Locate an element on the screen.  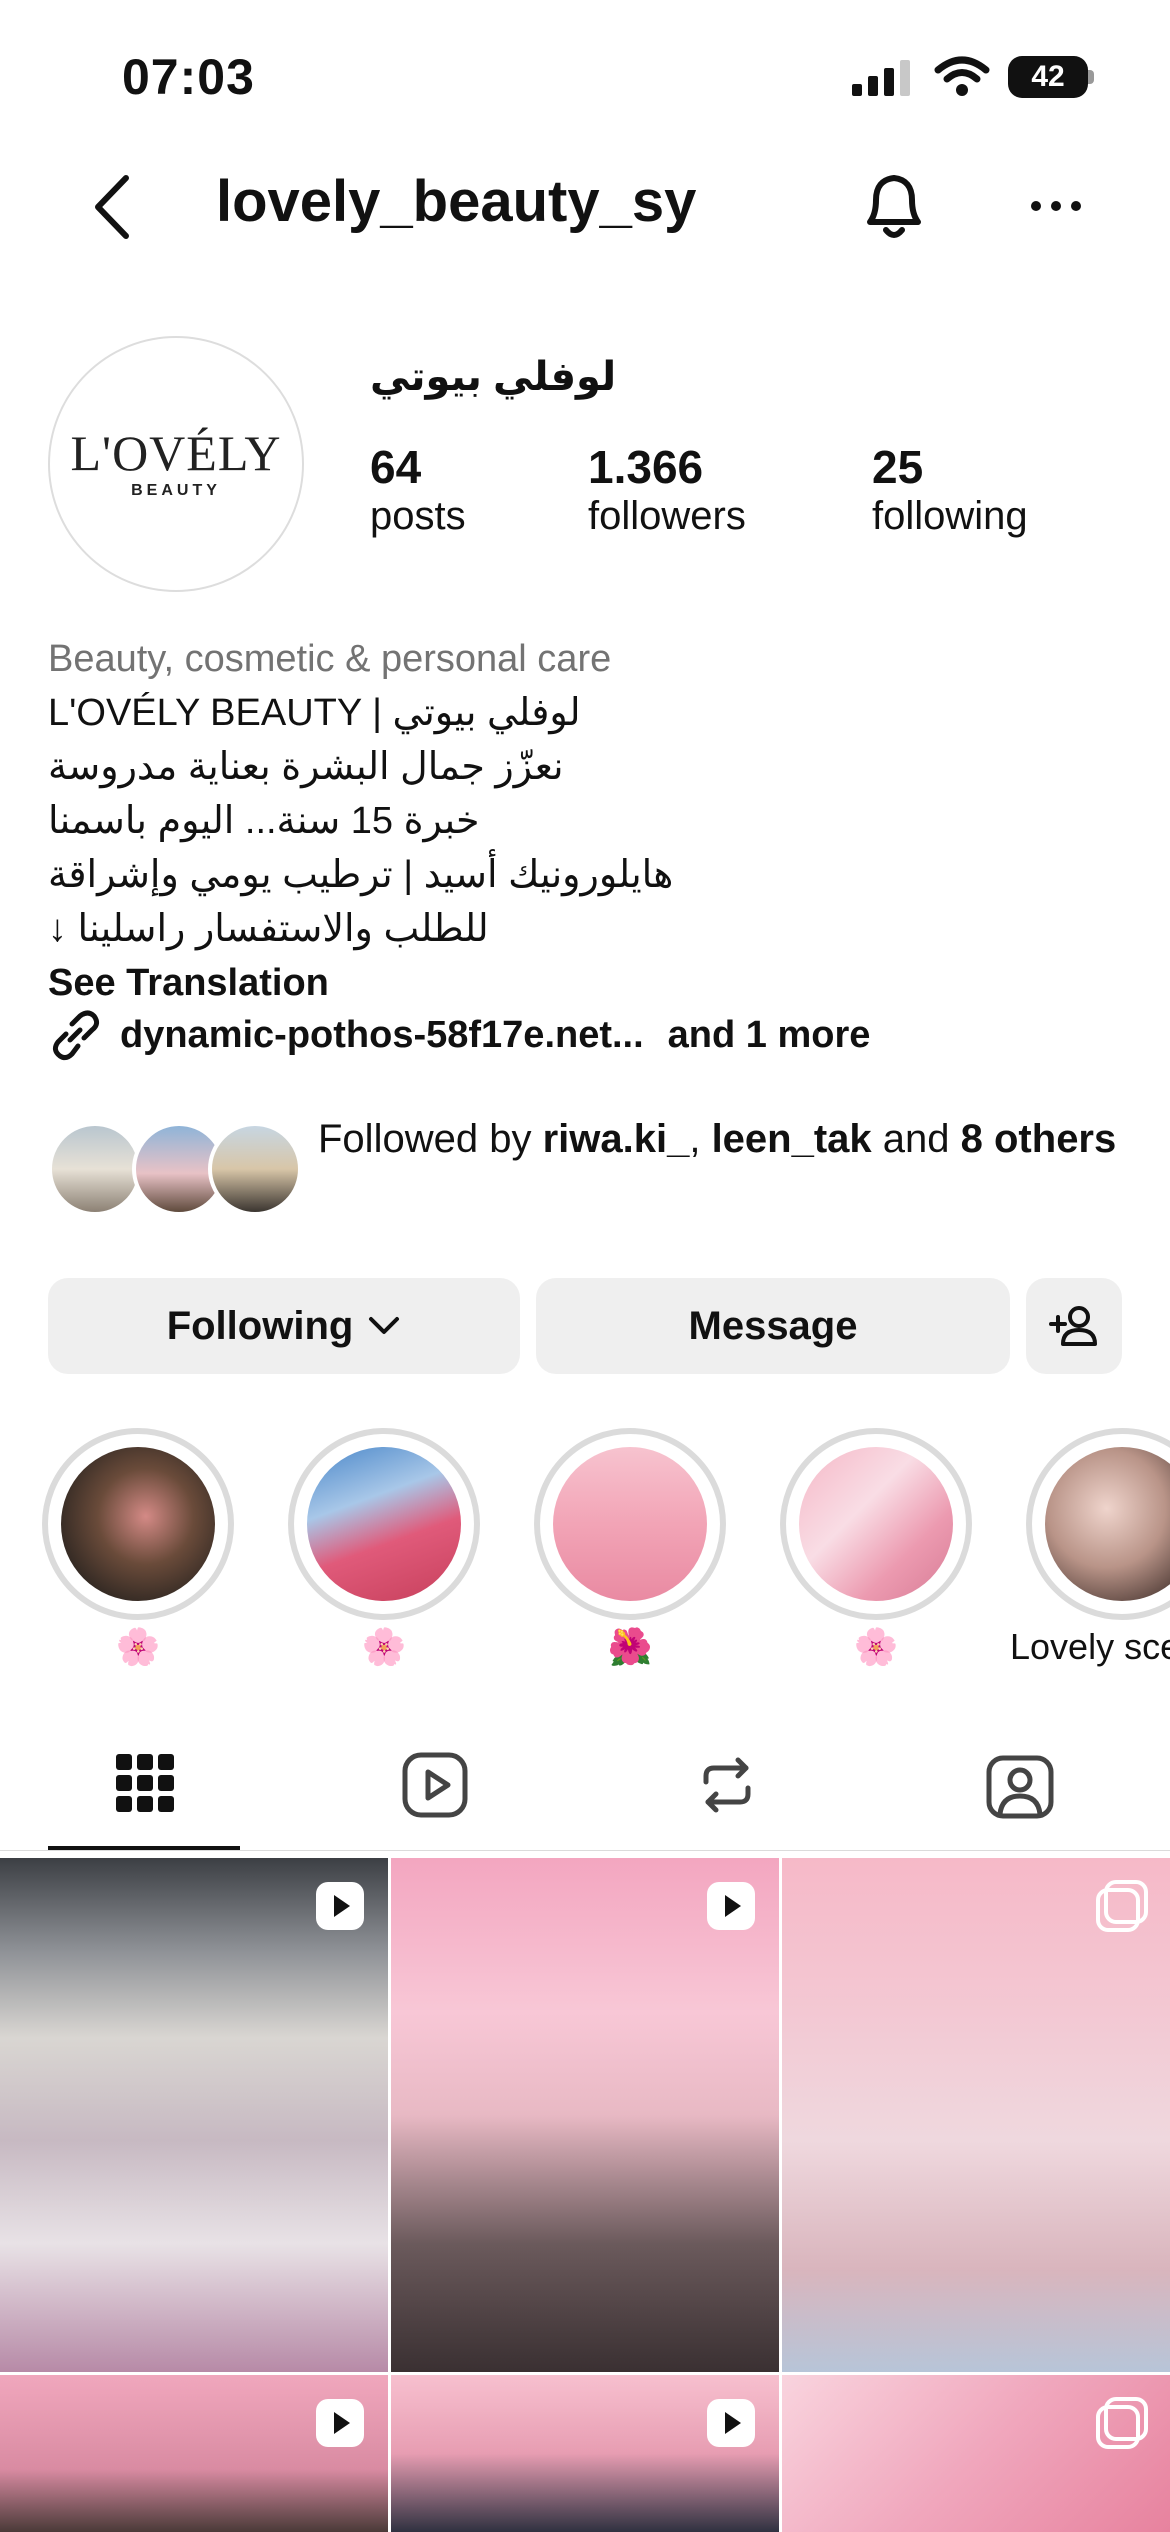
bio-line: L'OVÉLY BEAUTY | لوفلي بيوتي is located at coordinates (314, 713).